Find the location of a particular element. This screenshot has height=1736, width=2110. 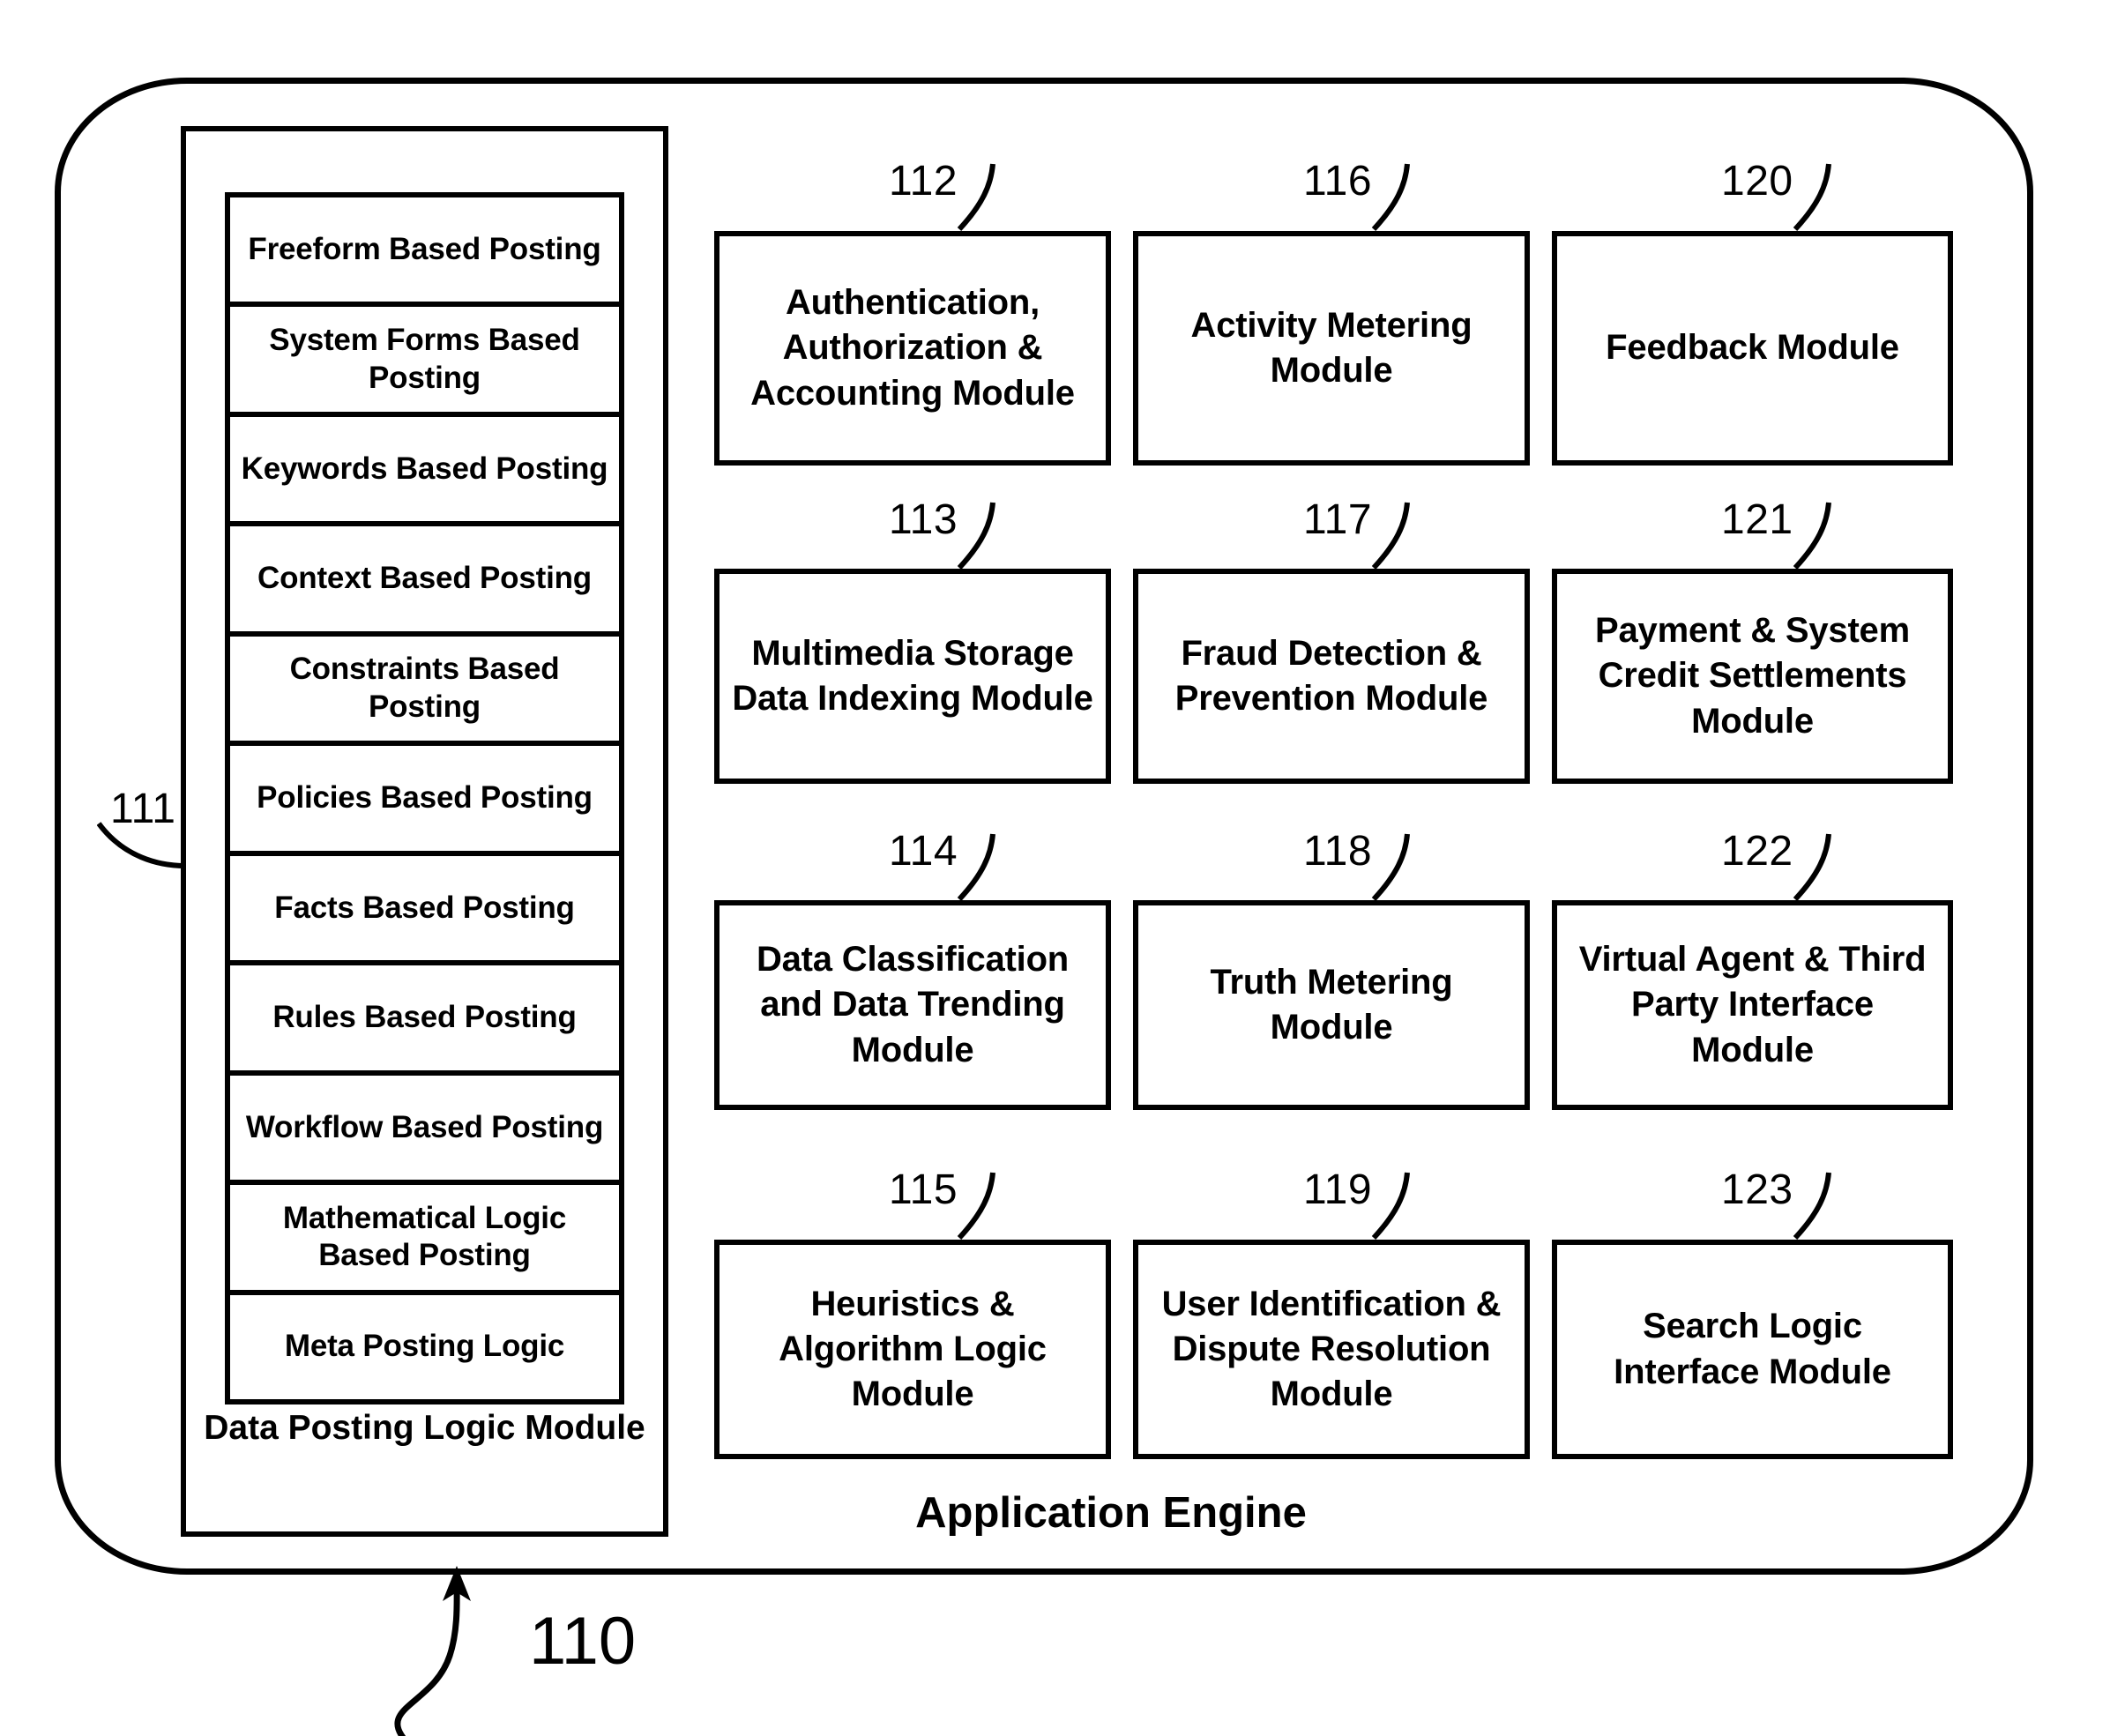

reference-numeral-115: 115 is located at coordinates (924, 1189).